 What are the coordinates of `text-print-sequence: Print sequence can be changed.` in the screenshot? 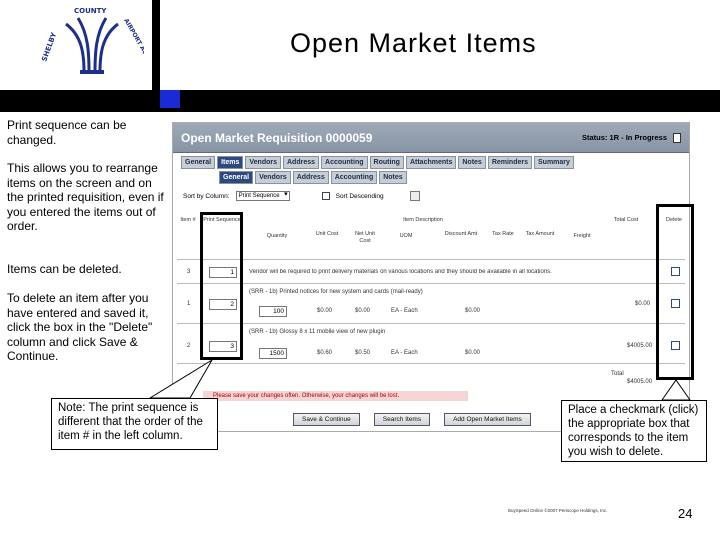 It's located at (67, 132).